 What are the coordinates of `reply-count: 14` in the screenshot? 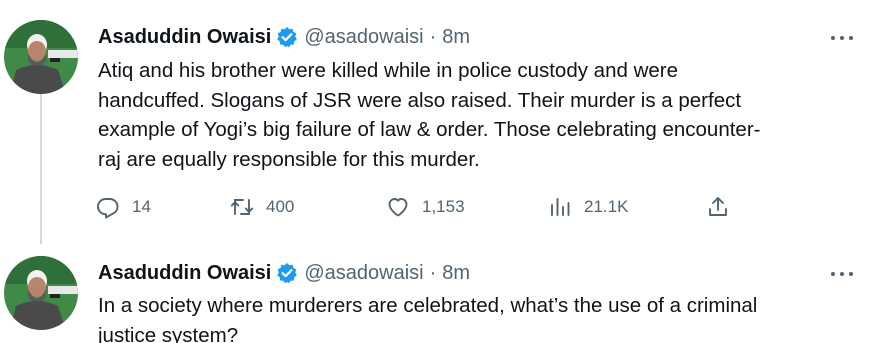 It's located at (141, 206).